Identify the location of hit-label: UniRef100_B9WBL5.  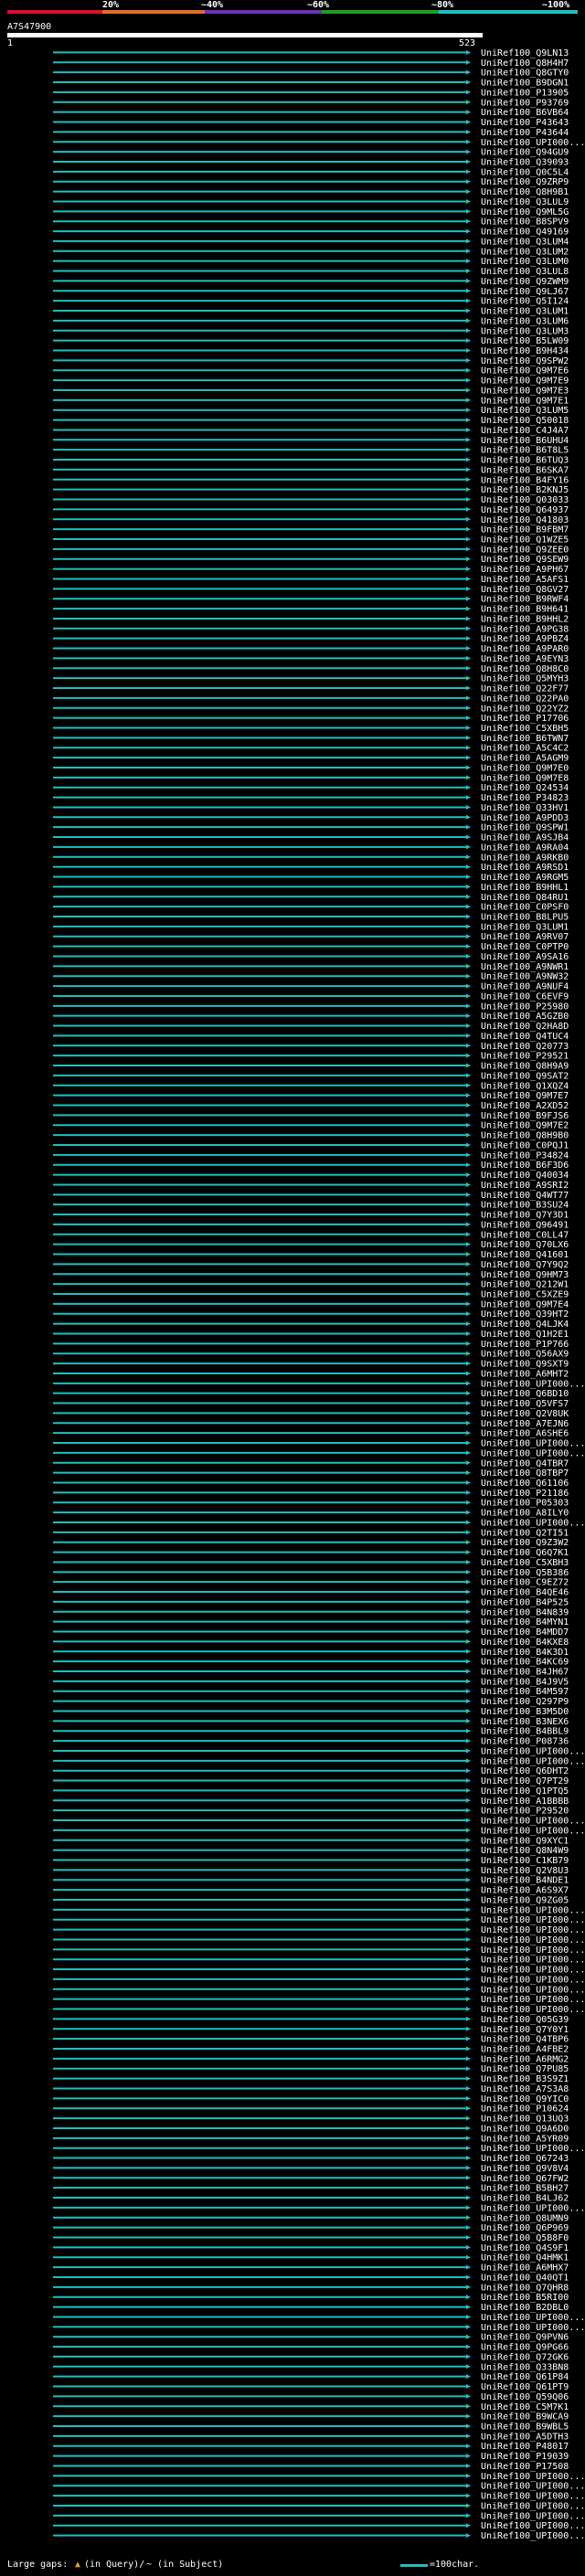
(525, 2427).